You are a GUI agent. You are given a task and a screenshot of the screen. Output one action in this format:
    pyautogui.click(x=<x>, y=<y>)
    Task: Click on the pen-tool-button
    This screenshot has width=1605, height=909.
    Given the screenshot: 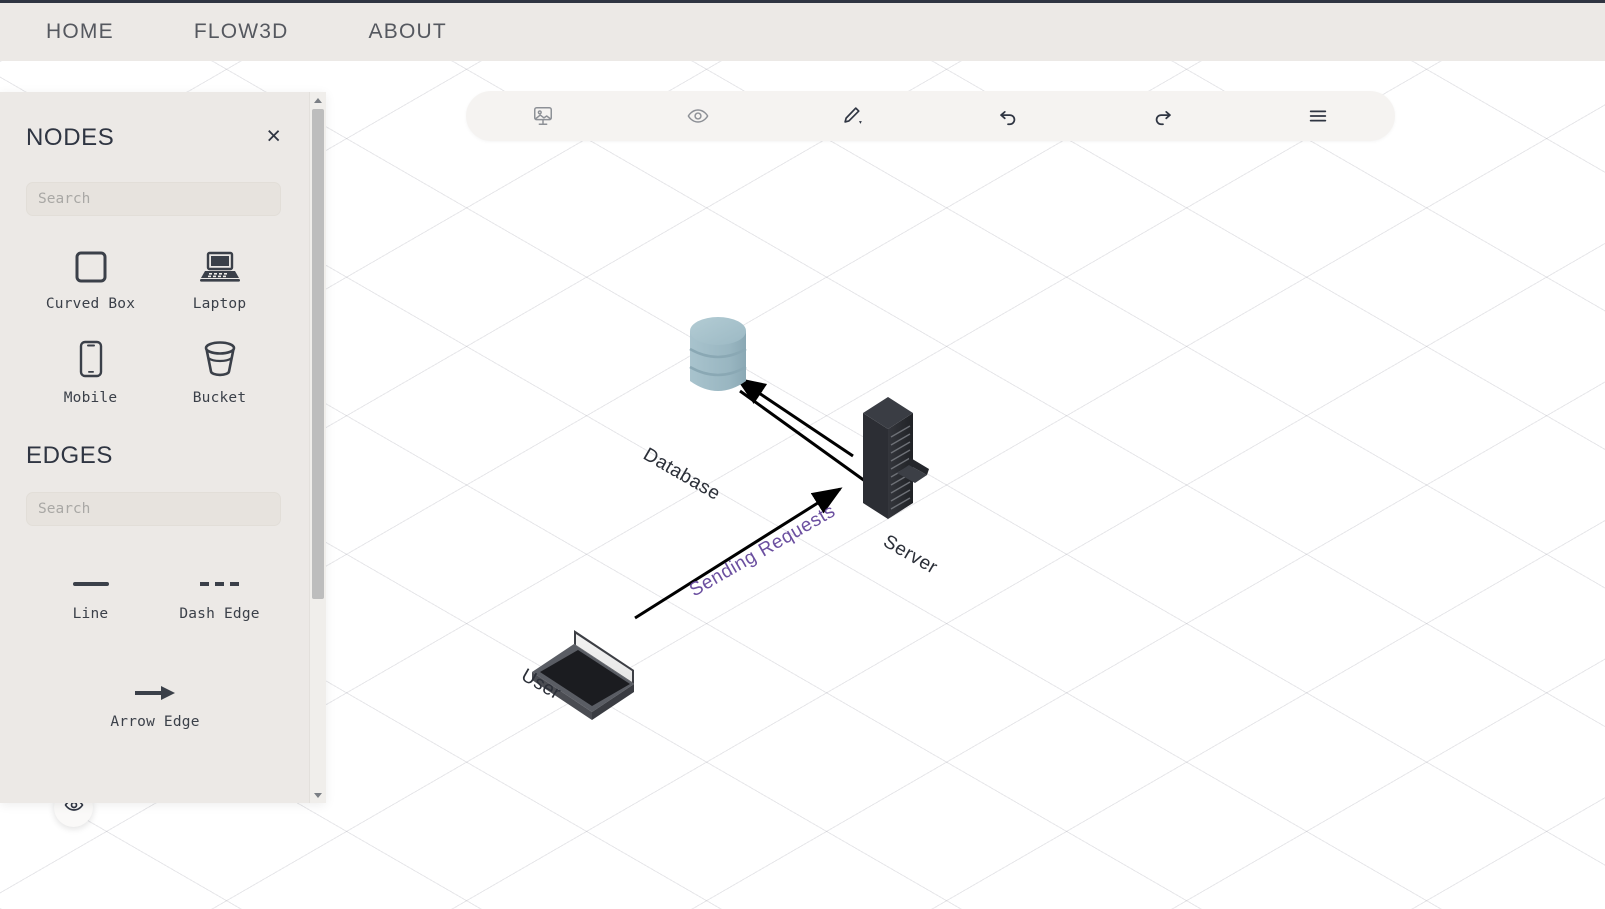 What is the action you would take?
    pyautogui.click(x=853, y=116)
    